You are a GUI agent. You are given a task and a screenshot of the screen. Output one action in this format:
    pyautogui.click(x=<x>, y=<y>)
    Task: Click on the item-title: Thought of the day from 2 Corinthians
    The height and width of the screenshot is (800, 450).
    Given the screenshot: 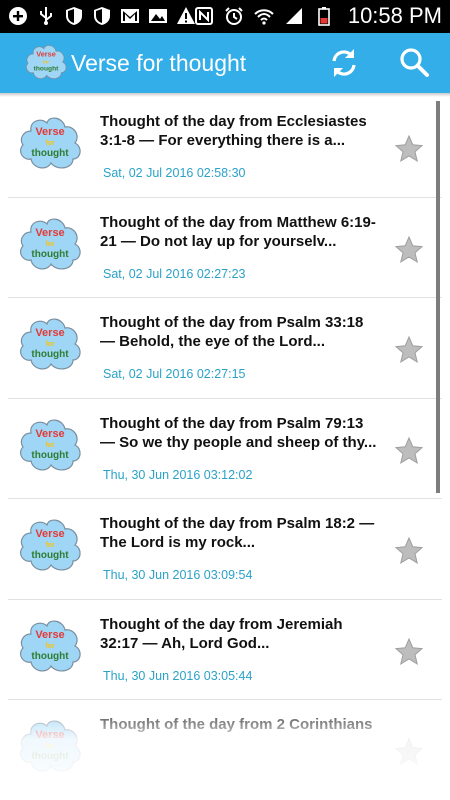 What is the action you would take?
    pyautogui.click(x=236, y=724)
    